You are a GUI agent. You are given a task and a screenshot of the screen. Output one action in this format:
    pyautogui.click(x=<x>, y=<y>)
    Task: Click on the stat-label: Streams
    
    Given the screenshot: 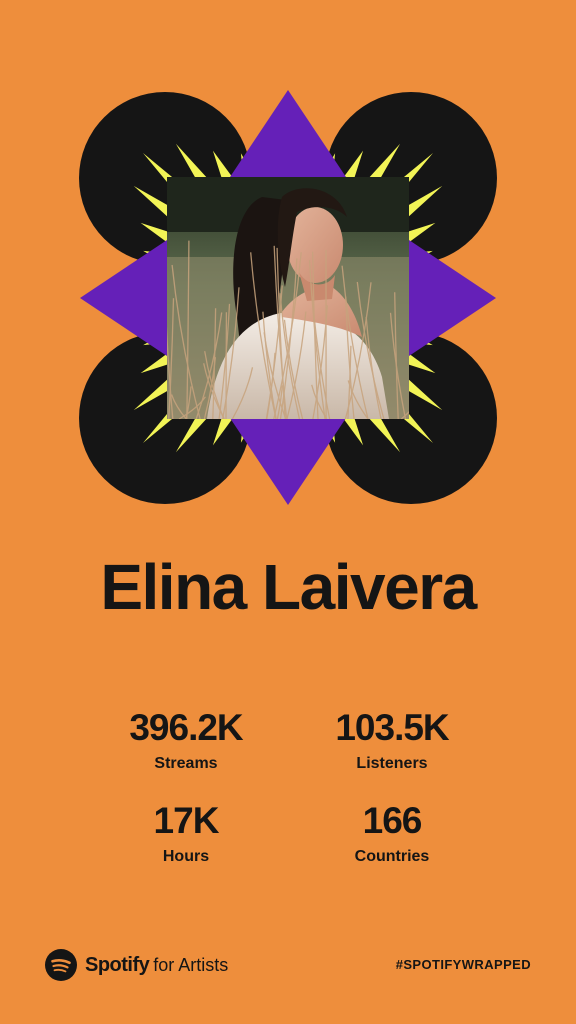 What is the action you would take?
    pyautogui.click(x=186, y=763)
    